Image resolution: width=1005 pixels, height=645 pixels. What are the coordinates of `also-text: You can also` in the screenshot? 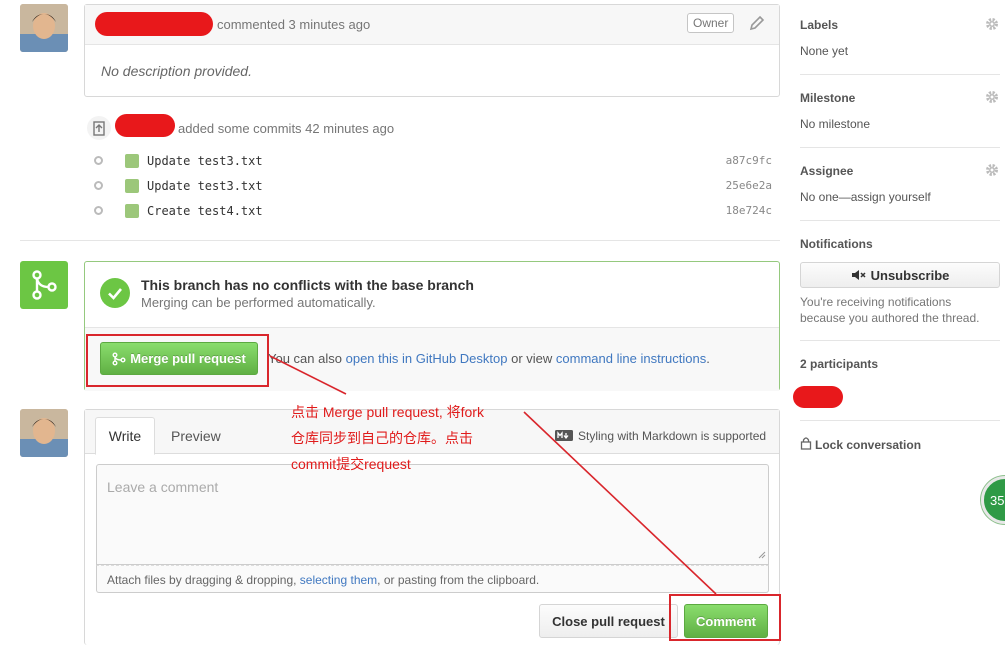 It's located at (305, 358).